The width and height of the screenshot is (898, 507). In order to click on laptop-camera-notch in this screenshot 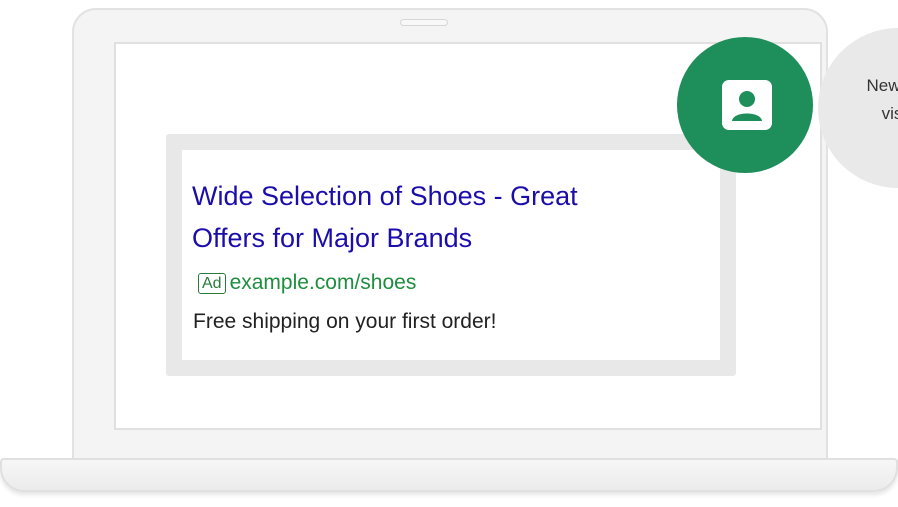, I will do `click(424, 22)`.